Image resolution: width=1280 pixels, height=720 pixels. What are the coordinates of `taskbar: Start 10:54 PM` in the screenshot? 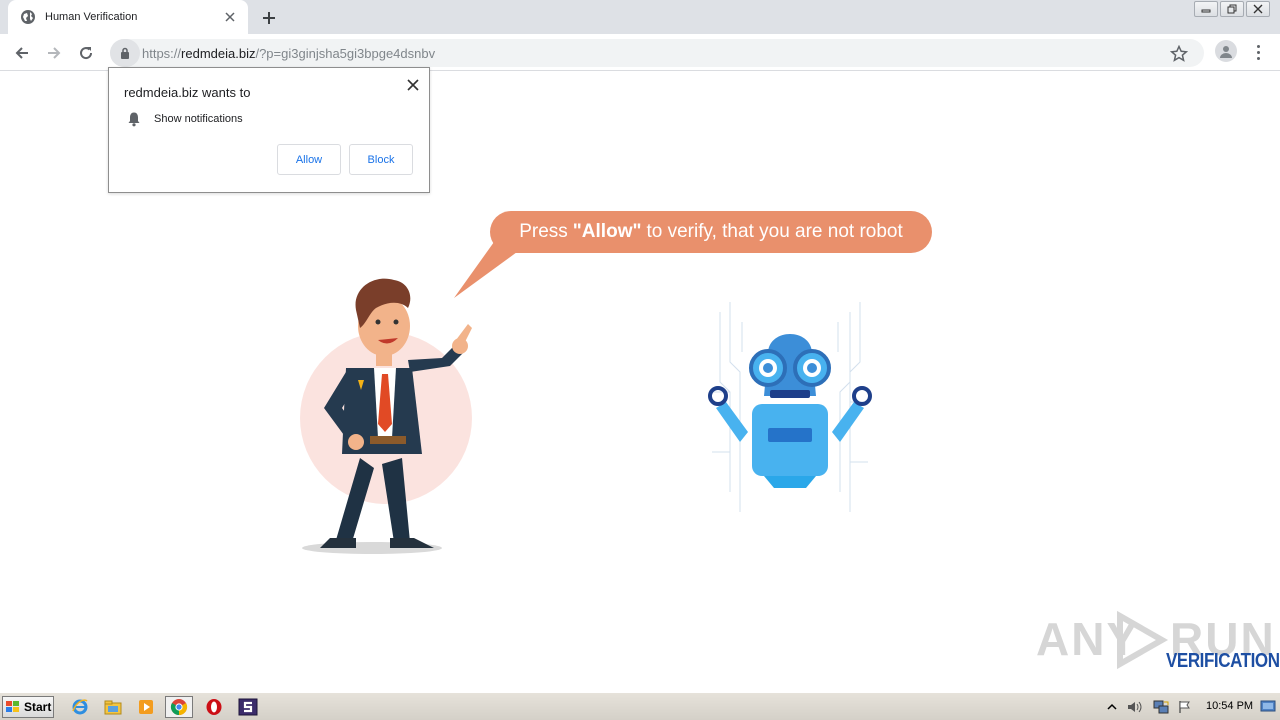 It's located at (640, 706).